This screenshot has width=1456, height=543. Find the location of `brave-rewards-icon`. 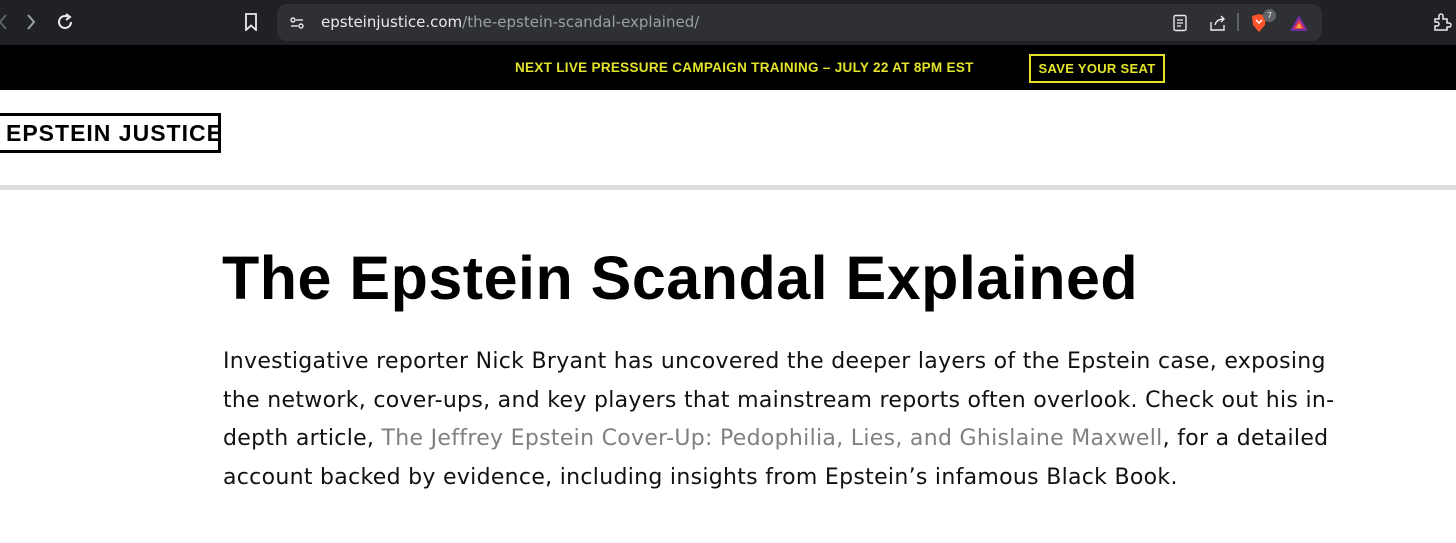

brave-rewards-icon is located at coordinates (1299, 23).